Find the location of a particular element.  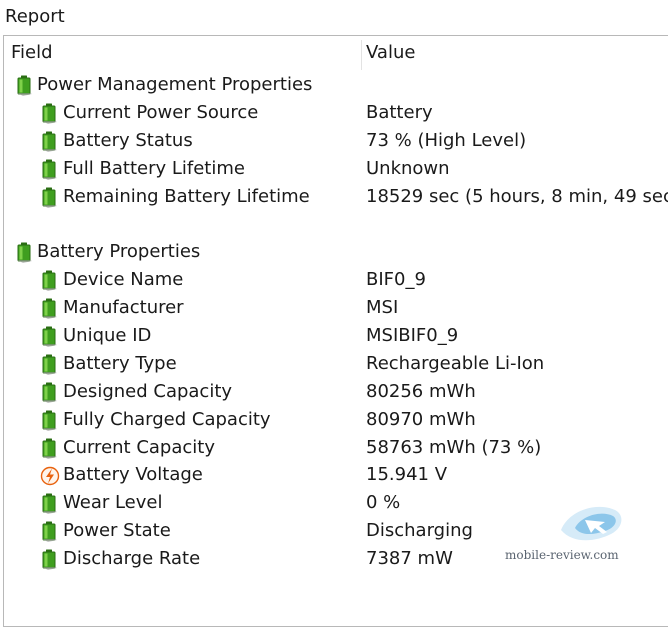

field-label: Device Name is located at coordinates (123, 280).